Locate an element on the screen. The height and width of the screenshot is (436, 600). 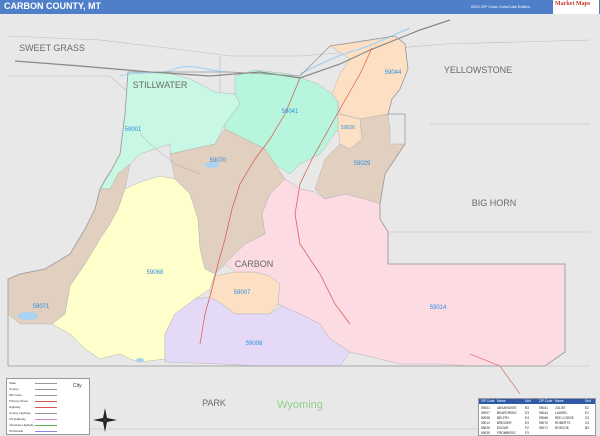
table-cell: C3 is located at coordinates (587, 418).